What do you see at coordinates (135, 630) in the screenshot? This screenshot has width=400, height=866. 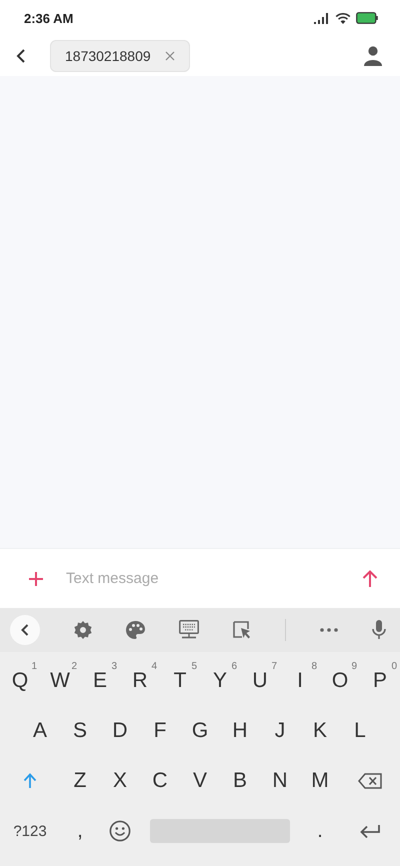 I see `palette-icon` at bounding box center [135, 630].